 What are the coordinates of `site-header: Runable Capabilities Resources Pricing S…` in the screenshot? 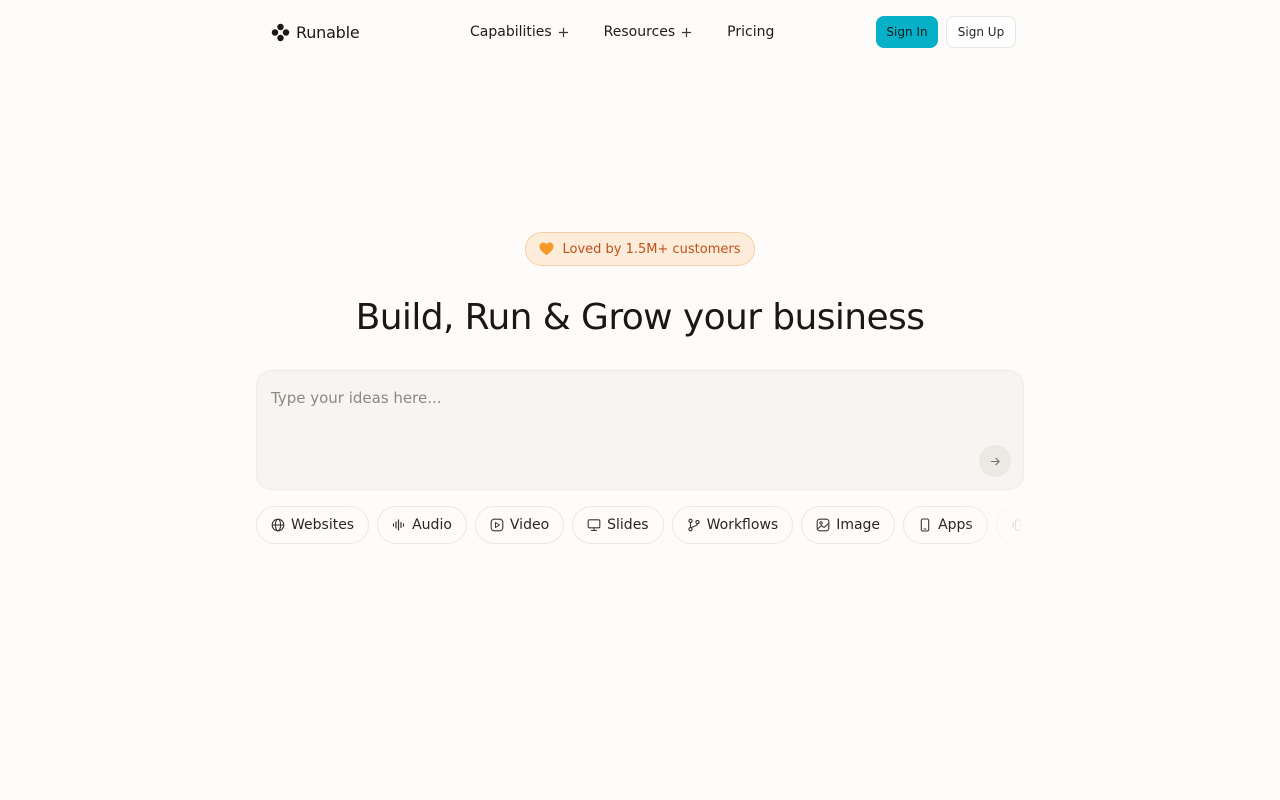 It's located at (640, 32).